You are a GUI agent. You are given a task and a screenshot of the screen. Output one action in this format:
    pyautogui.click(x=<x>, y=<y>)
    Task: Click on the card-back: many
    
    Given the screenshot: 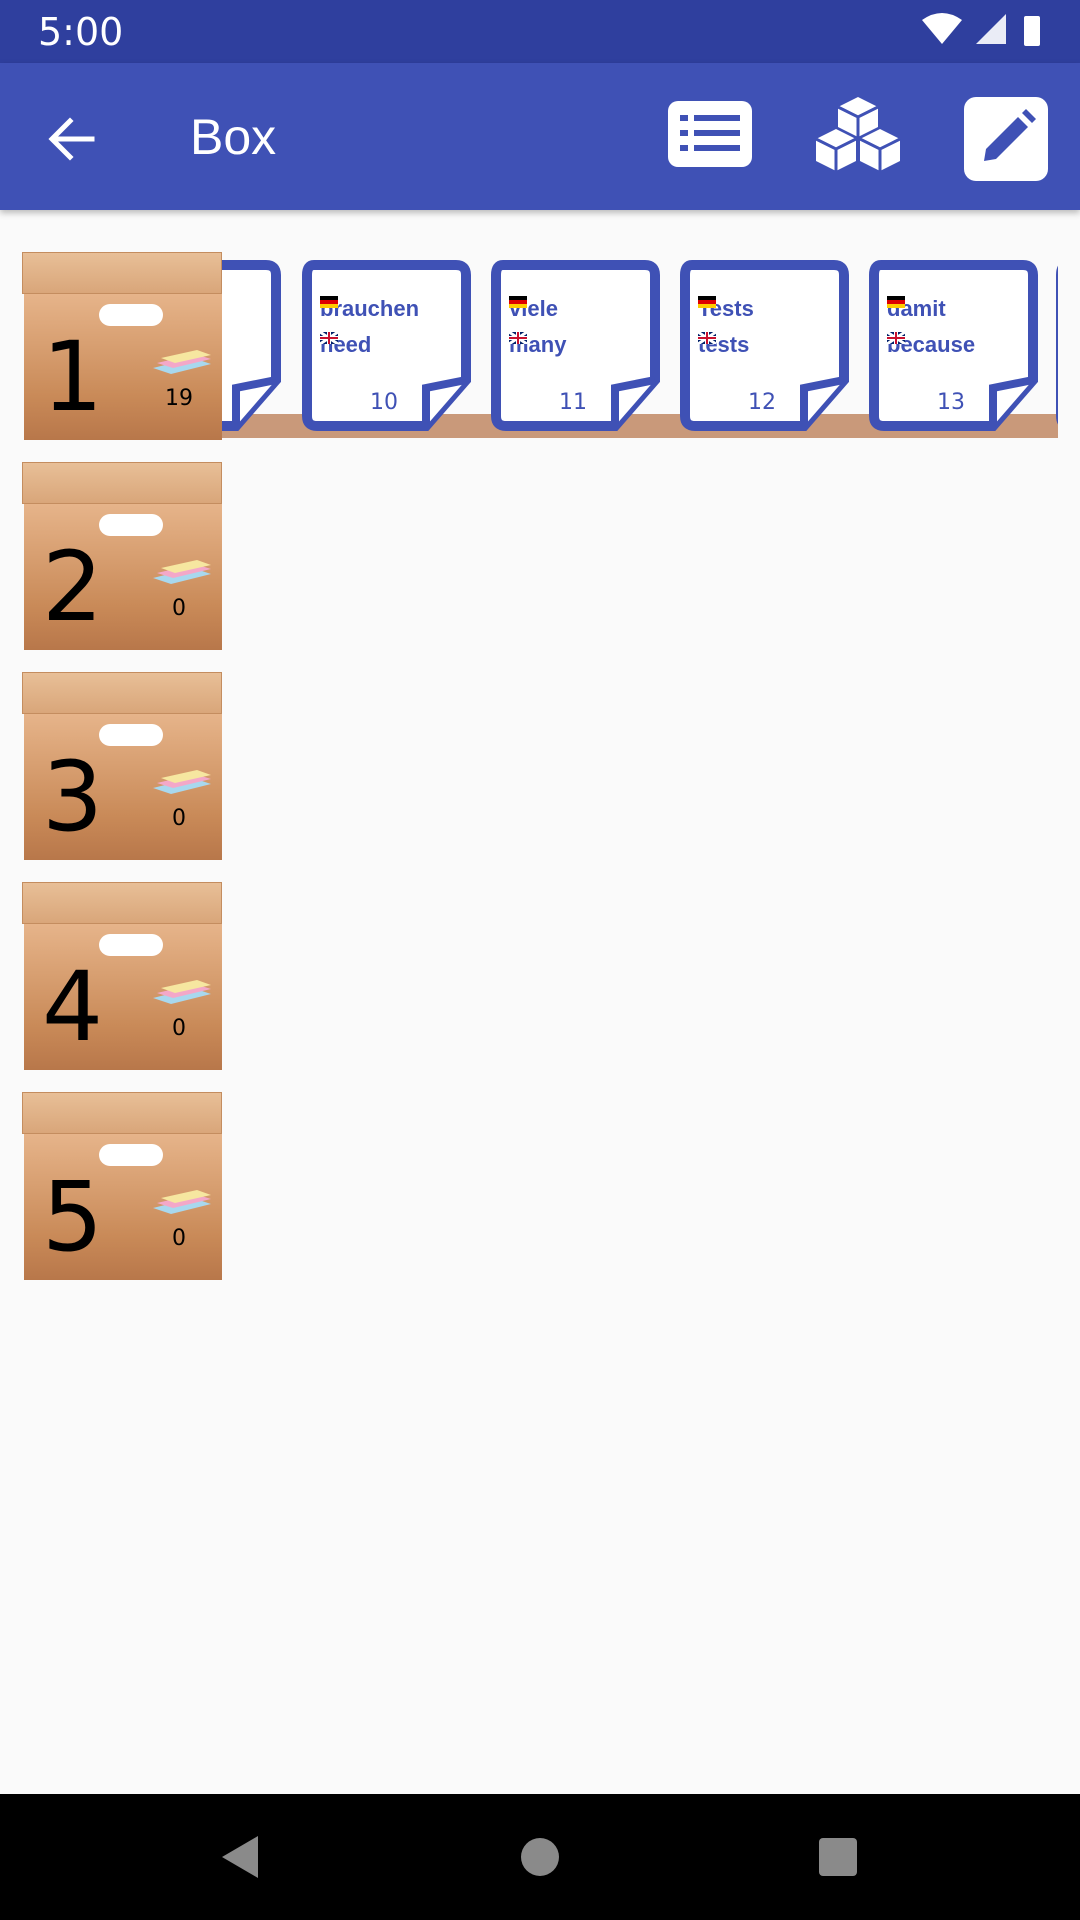 What is the action you would take?
    pyautogui.click(x=537, y=345)
    